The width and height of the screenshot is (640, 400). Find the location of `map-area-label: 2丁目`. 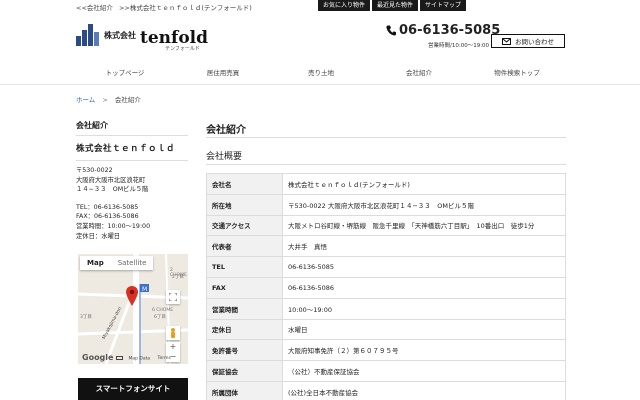

map-area-label: 2丁目 is located at coordinates (178, 277).